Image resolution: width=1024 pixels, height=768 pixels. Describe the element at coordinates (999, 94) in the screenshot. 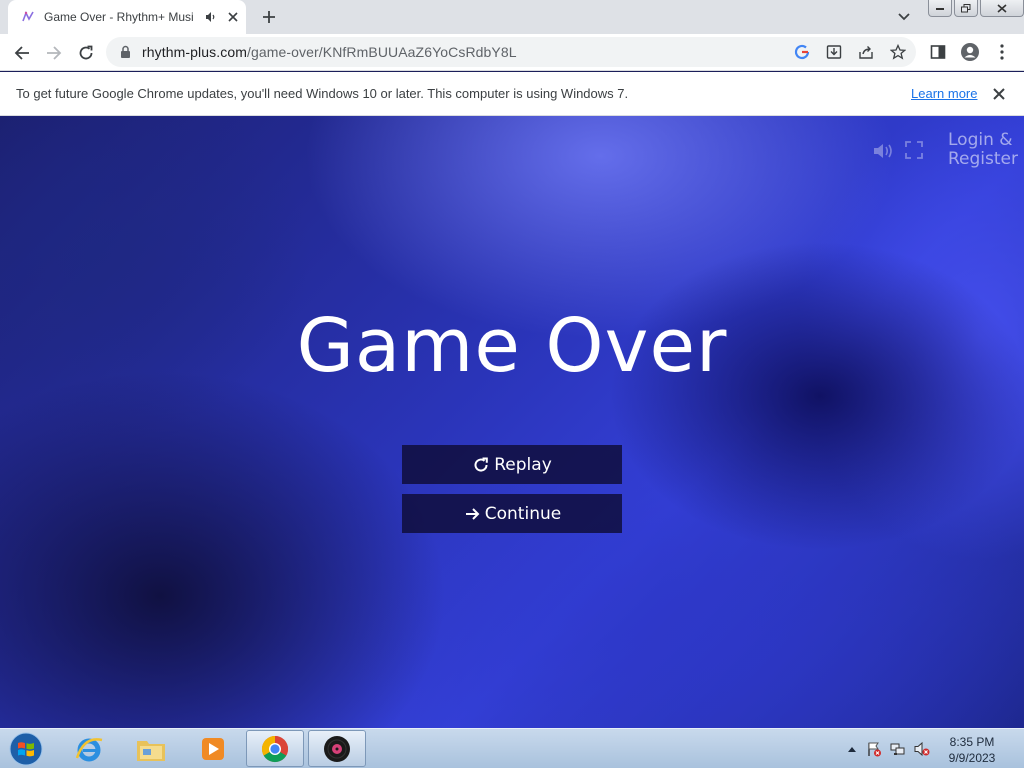

I see `infobar-close-icon` at that location.